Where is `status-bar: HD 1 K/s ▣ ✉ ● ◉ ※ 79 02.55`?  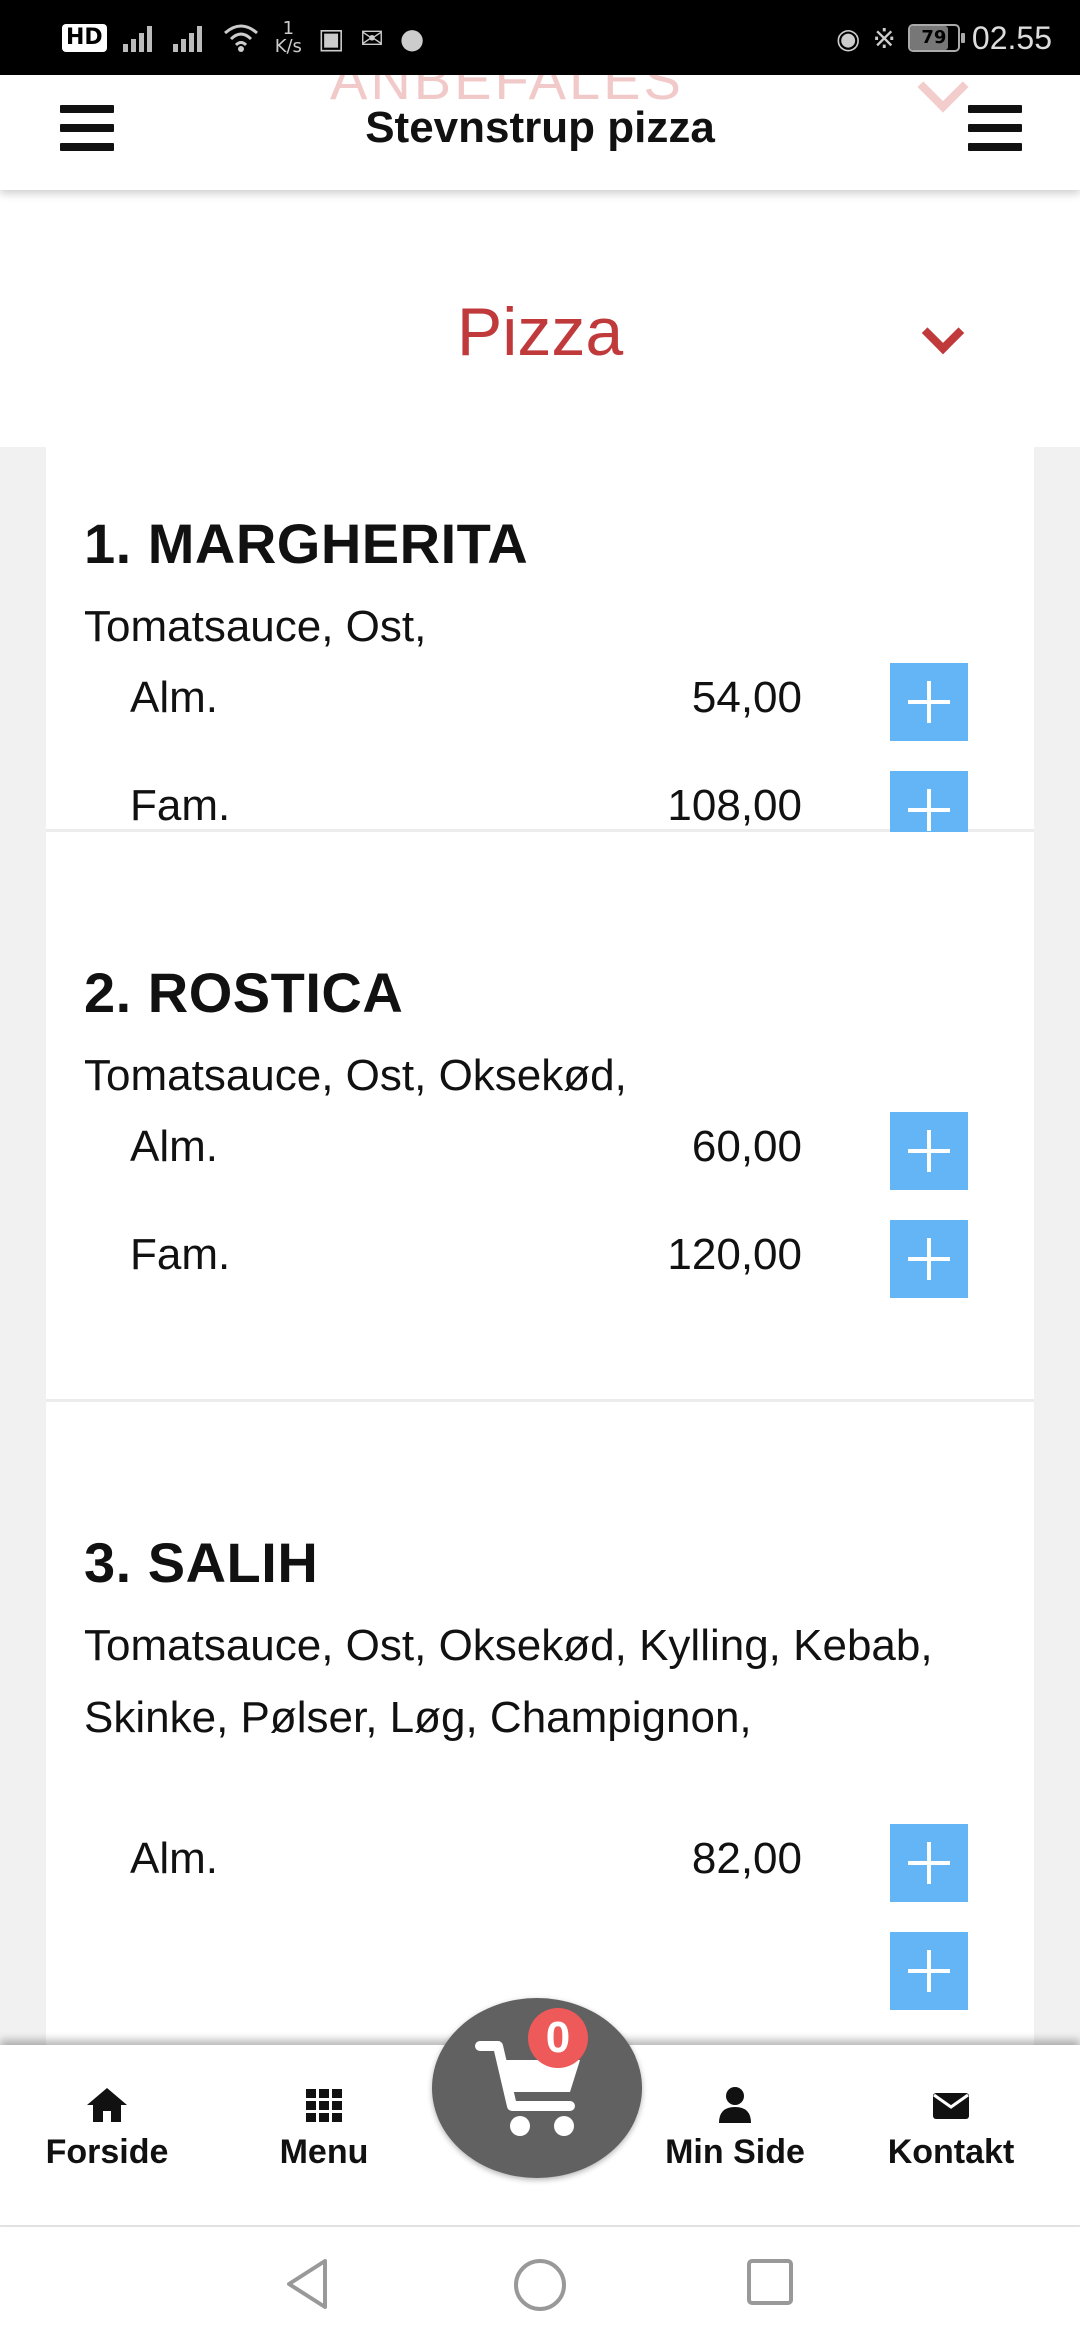
status-bar: HD 1 K/s ▣ ✉ ● ◉ ※ 79 02.55 is located at coordinates (540, 37).